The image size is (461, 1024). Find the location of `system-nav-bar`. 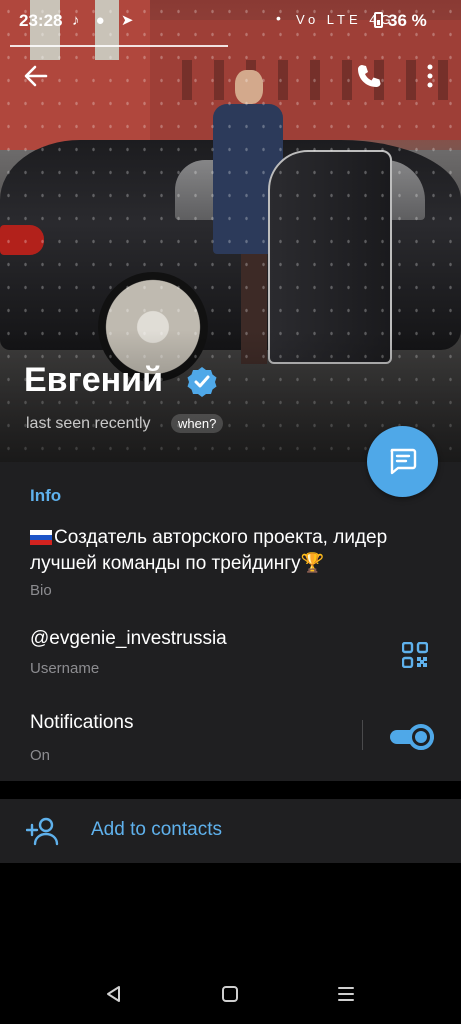

system-nav-bar is located at coordinates (230, 994).